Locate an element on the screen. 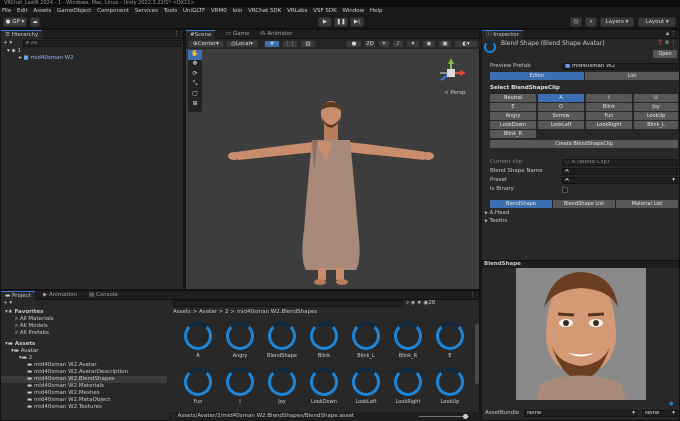 Image resolution: width=680 pixels, height=421 pixels. foldout-teeths: ▸ Teeths is located at coordinates (496, 221).